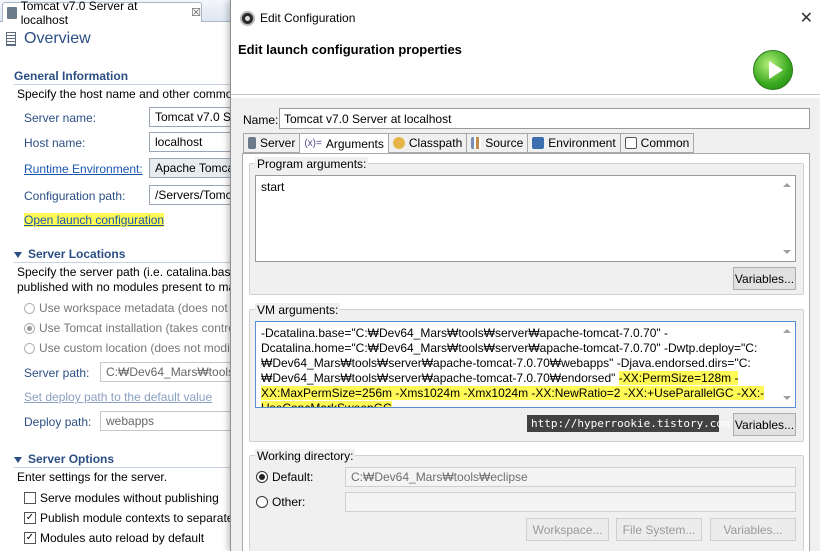 This screenshot has width=820, height=551. Describe the element at coordinates (190, 168) in the screenshot. I see `runtime-environment-select: Apache Tomcat v7.0` at that location.